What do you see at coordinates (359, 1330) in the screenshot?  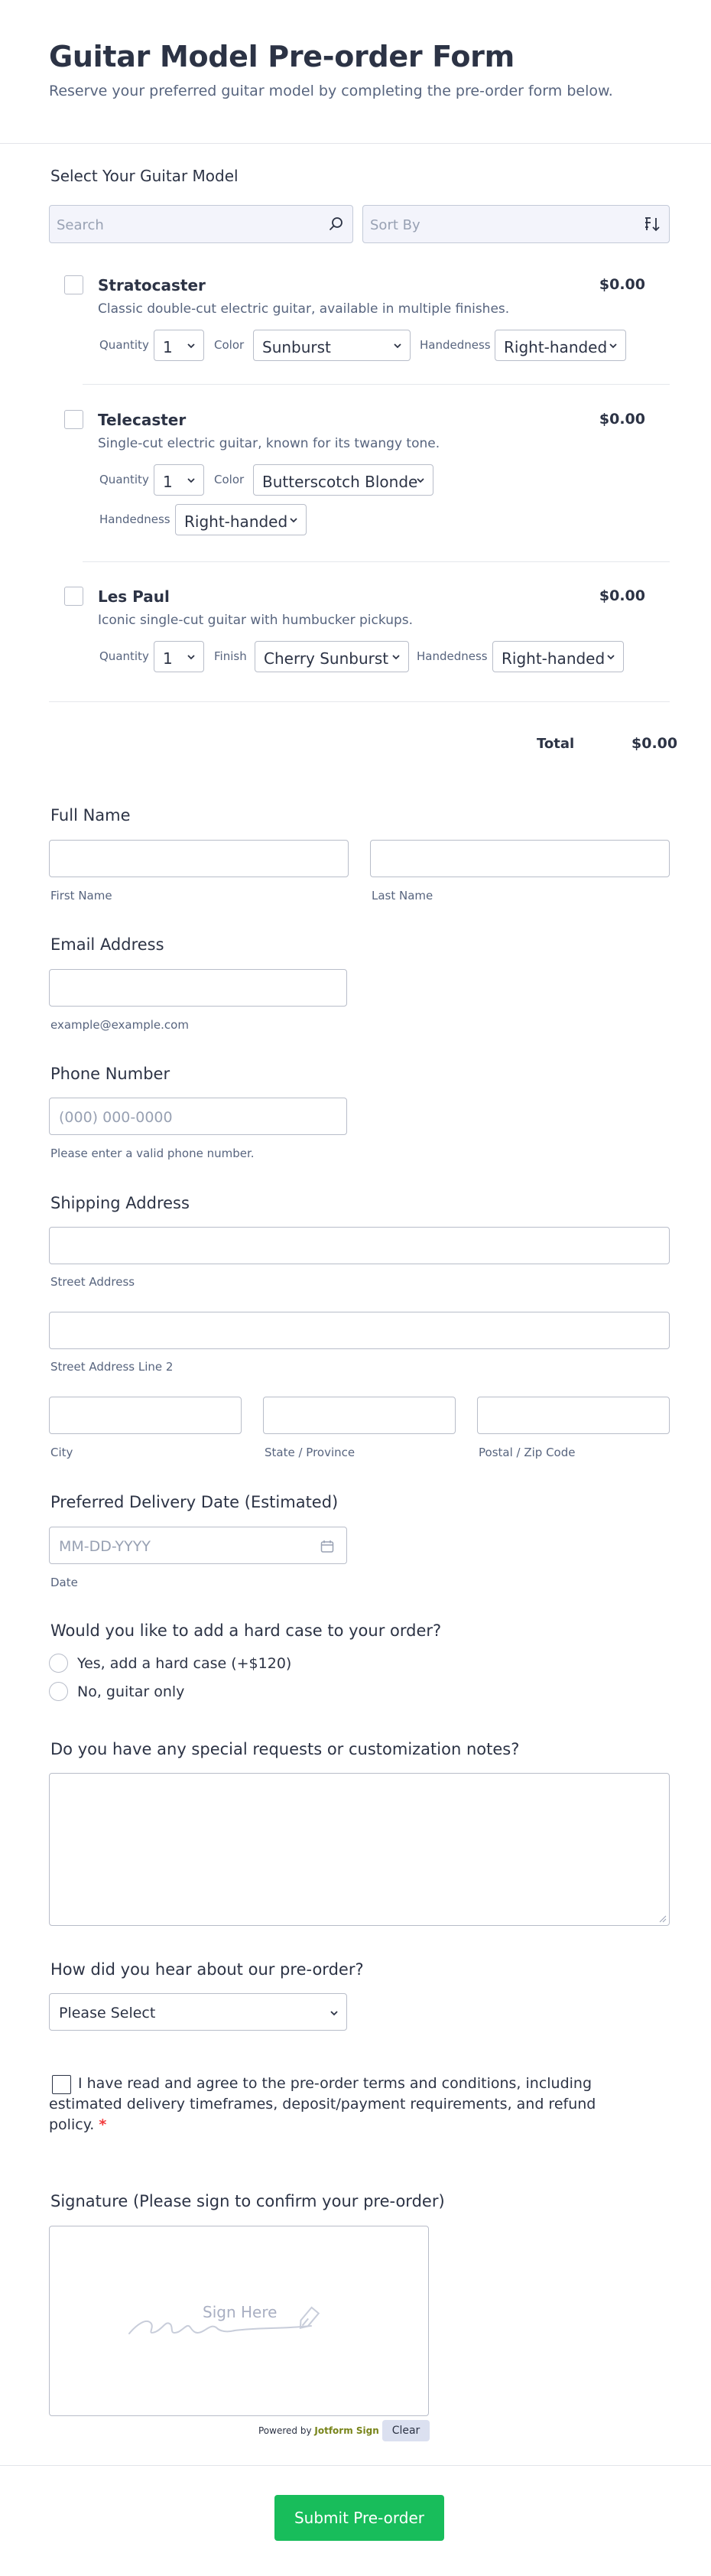 I see `street-address-line2-input` at bounding box center [359, 1330].